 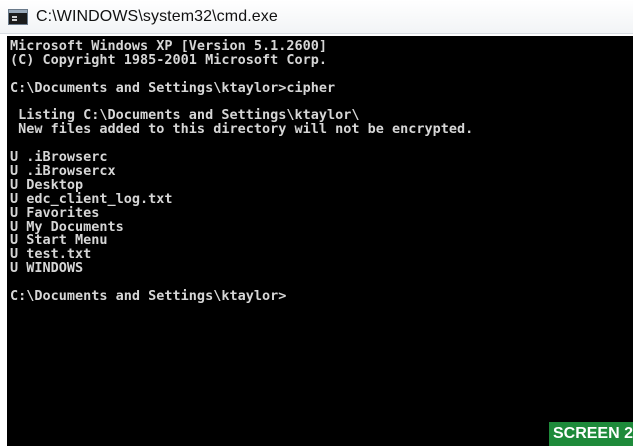 I want to click on console-line: U edc_client_log.txt, so click(x=91, y=198).